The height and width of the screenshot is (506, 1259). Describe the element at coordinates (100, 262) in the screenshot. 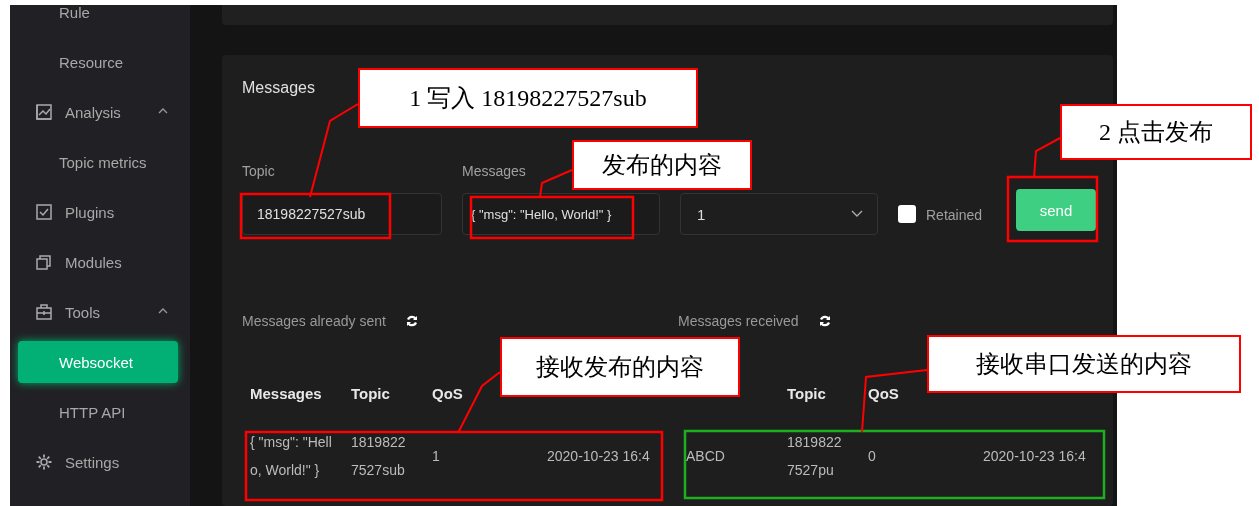

I see `sidebar-item: Modules` at that location.